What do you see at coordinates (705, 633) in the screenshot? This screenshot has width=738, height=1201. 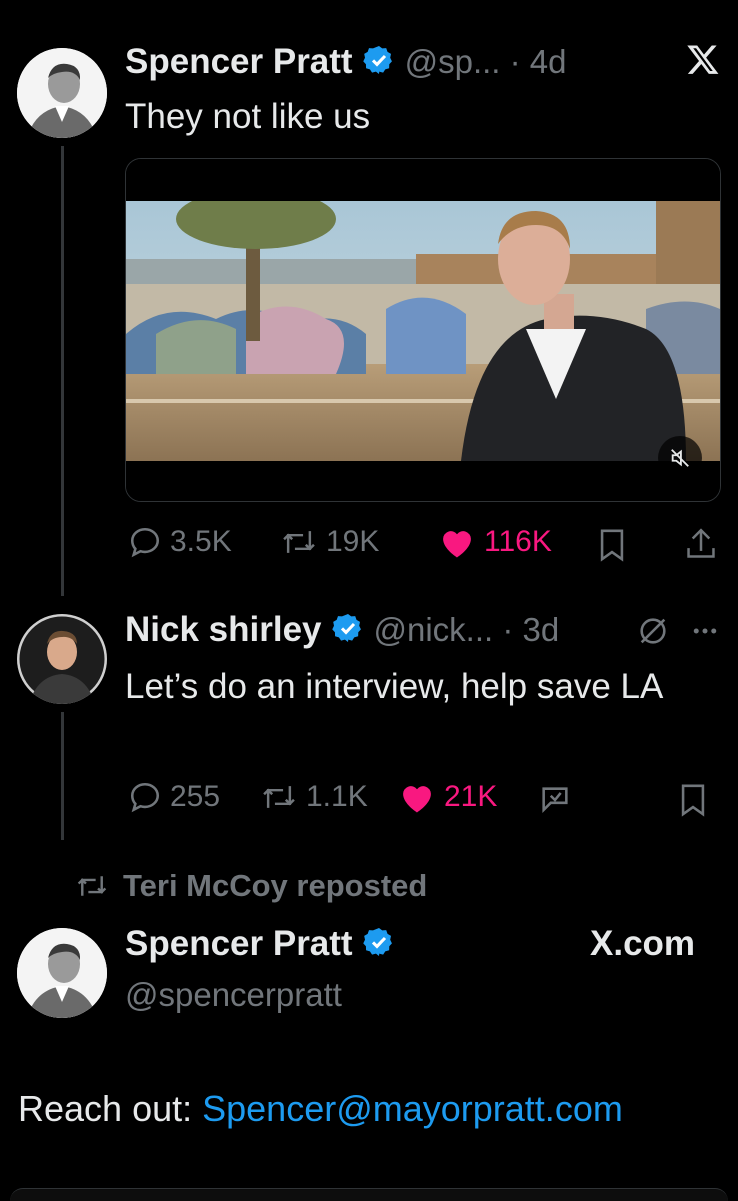 I see `more-options-icon` at bounding box center [705, 633].